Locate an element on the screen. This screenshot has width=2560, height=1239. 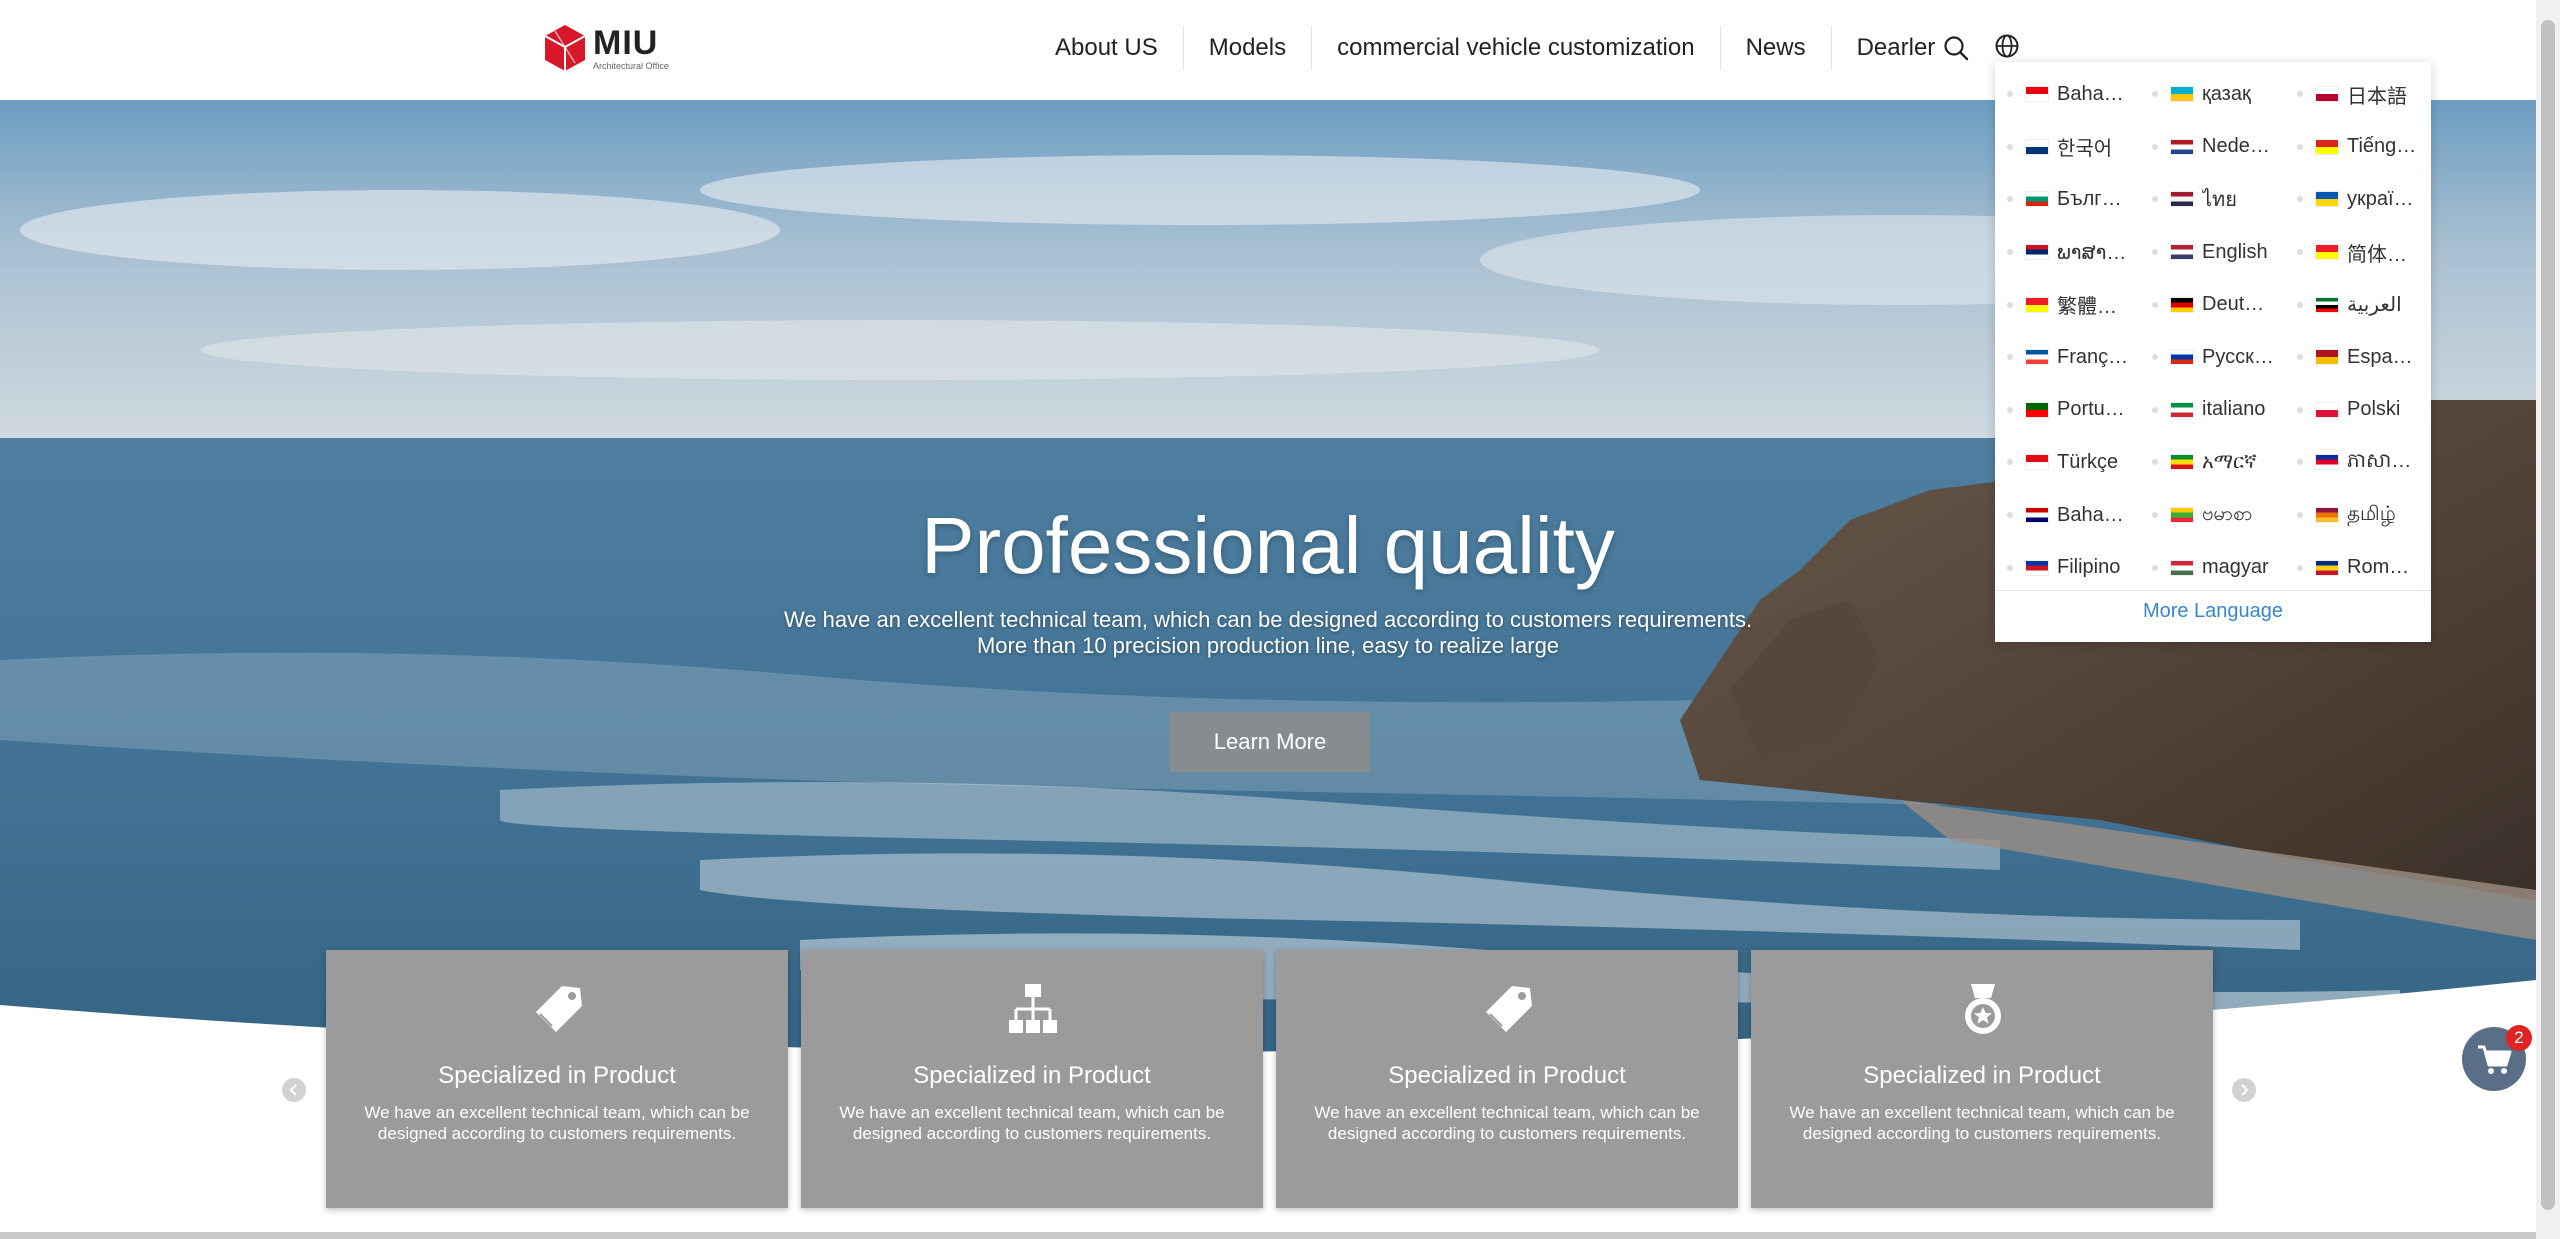
language-option: magyar is located at coordinates (2212, 567).